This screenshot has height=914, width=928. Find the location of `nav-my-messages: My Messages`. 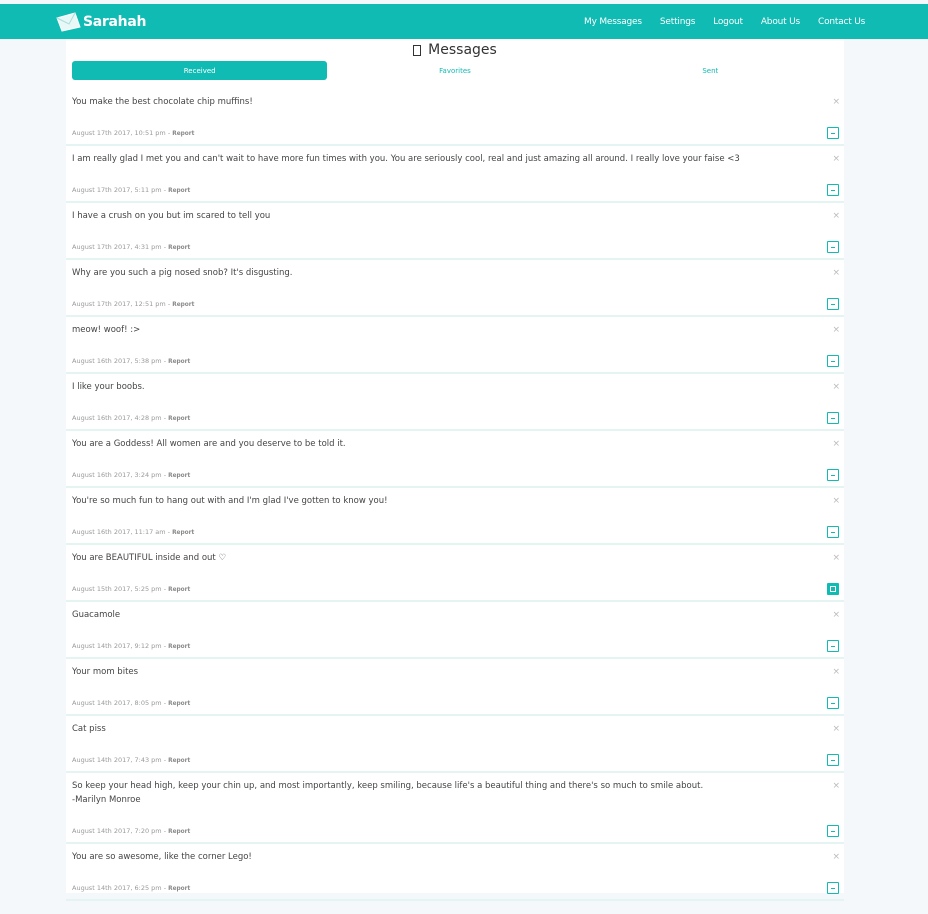

nav-my-messages: My Messages is located at coordinates (613, 22).